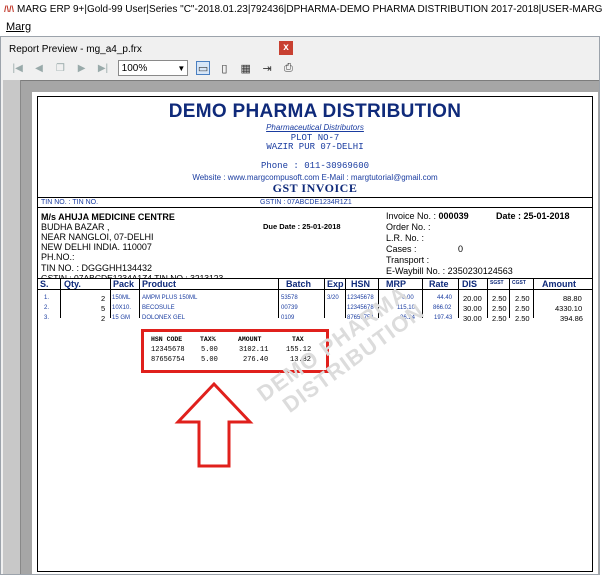 This screenshot has width=606, height=575. I want to click on due-date: Due Date : 25-01-2018, so click(302, 226).